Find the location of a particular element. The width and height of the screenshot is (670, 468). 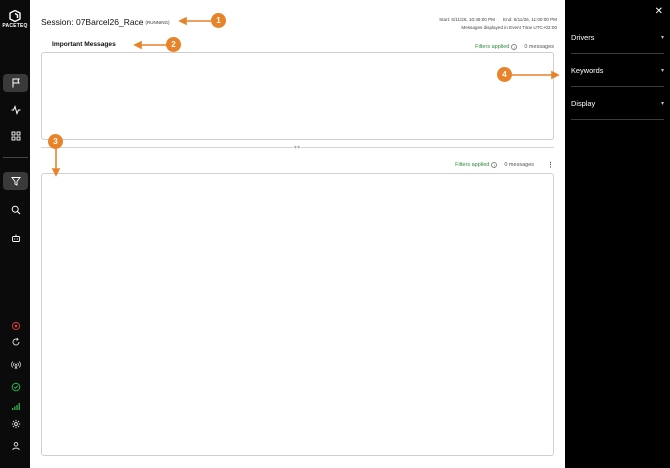

session-name: Session: 07Barcel26_Race is located at coordinates (92, 22).